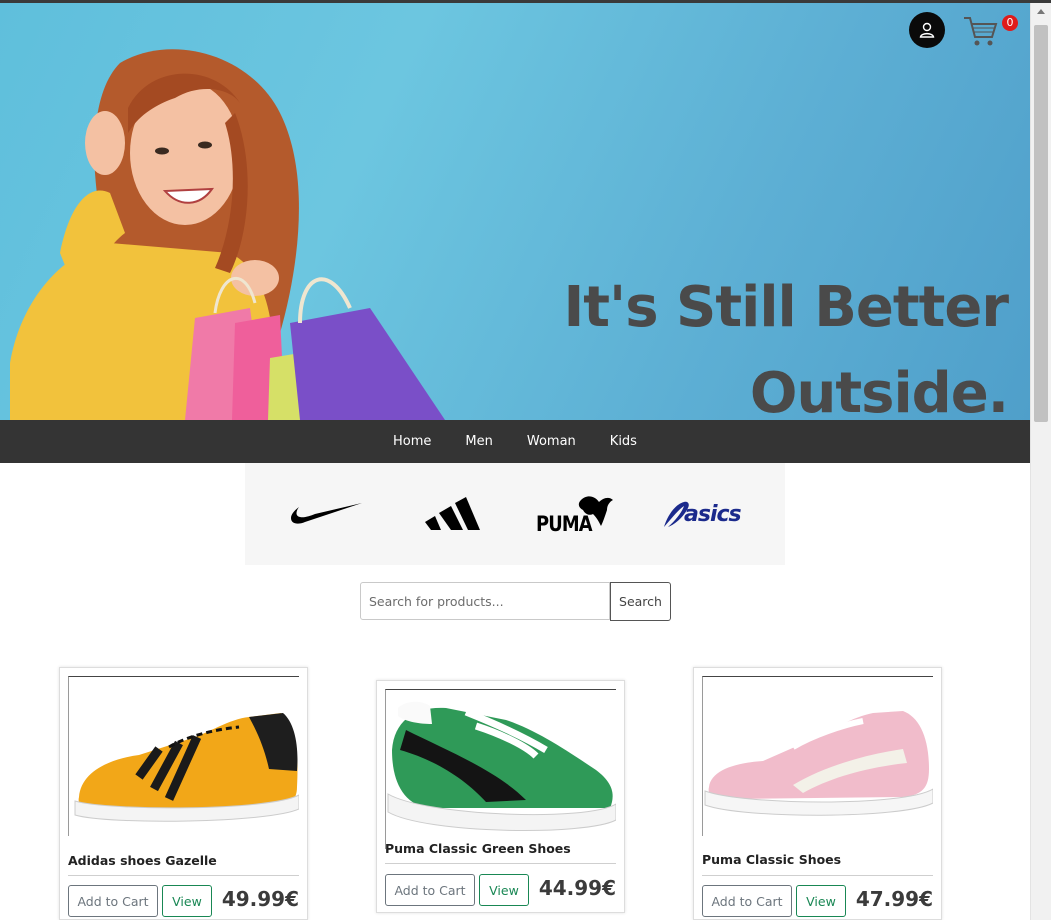 This screenshot has height=920, width=1051. What do you see at coordinates (772, 859) in the screenshot?
I see `product-name: Puma Classic Shoes` at bounding box center [772, 859].